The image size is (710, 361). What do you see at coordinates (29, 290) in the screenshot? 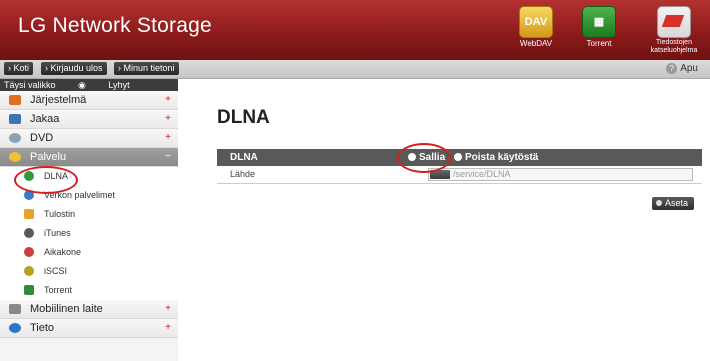
I see `torrent-small-icon` at bounding box center [29, 290].